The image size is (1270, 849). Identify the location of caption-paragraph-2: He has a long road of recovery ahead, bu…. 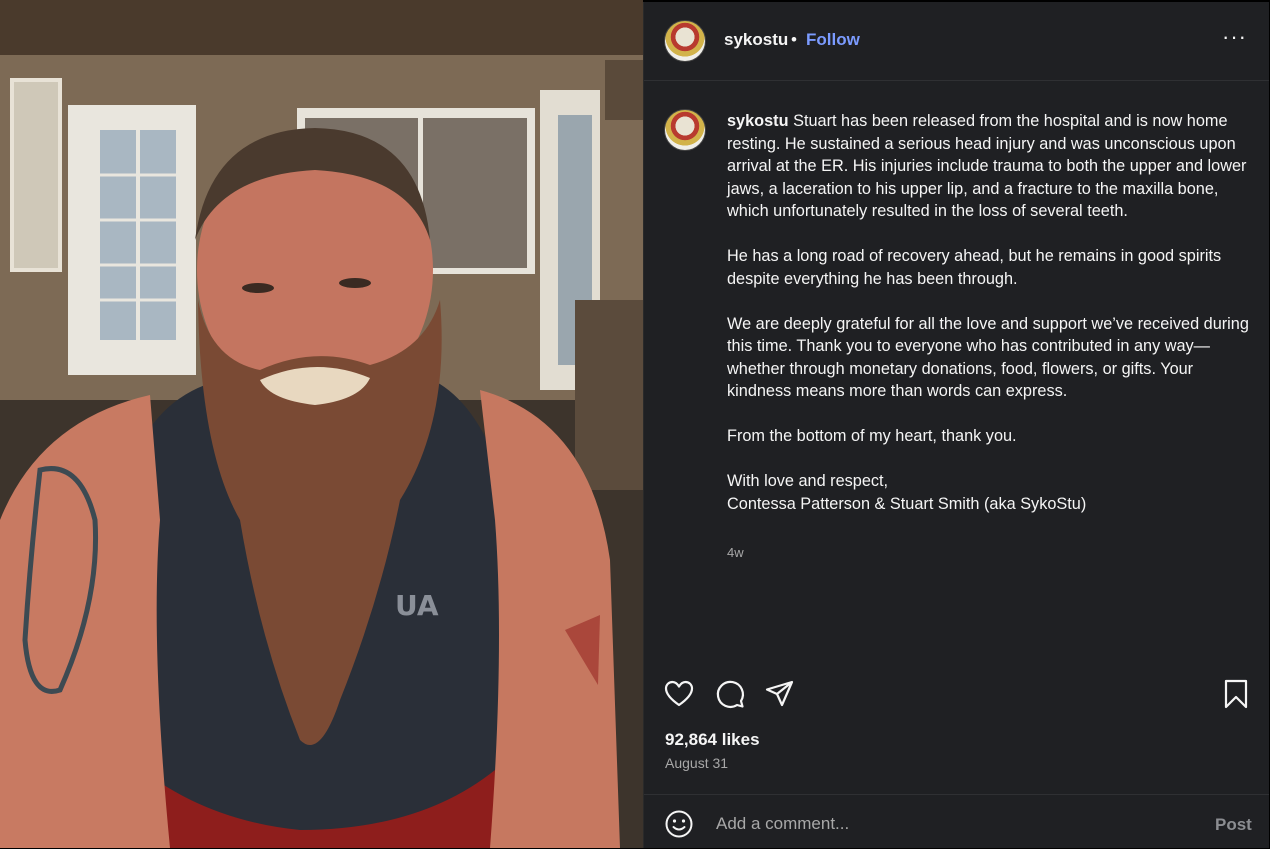
(974, 267).